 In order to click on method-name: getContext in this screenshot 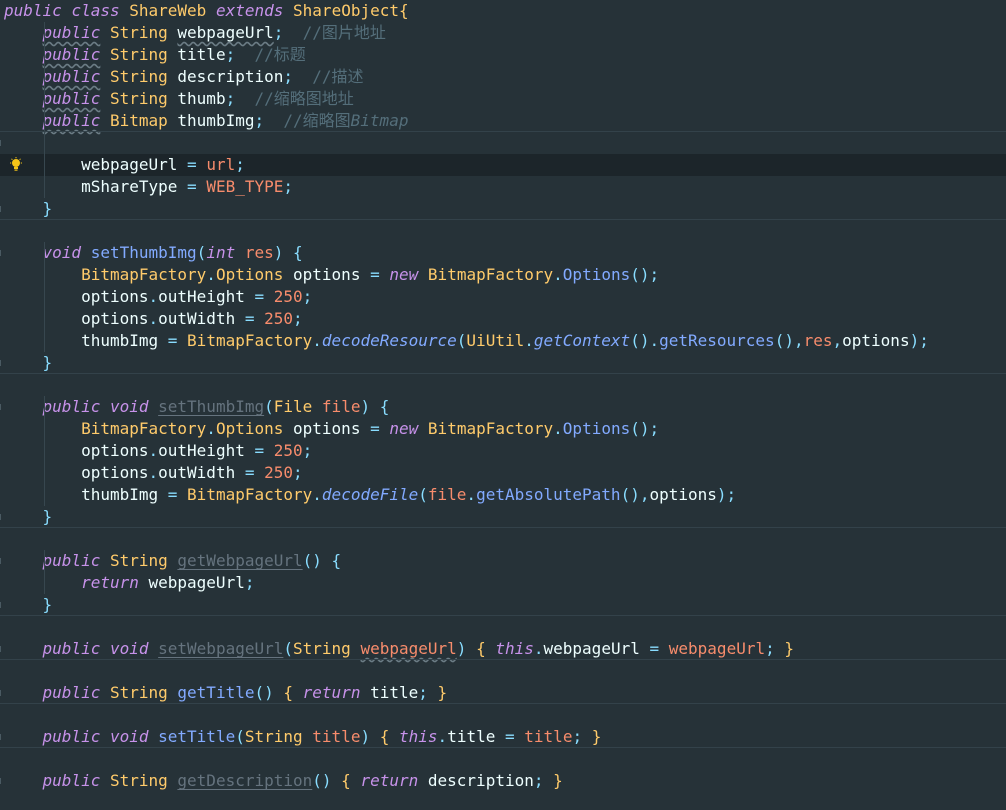, I will do `click(582, 340)`.